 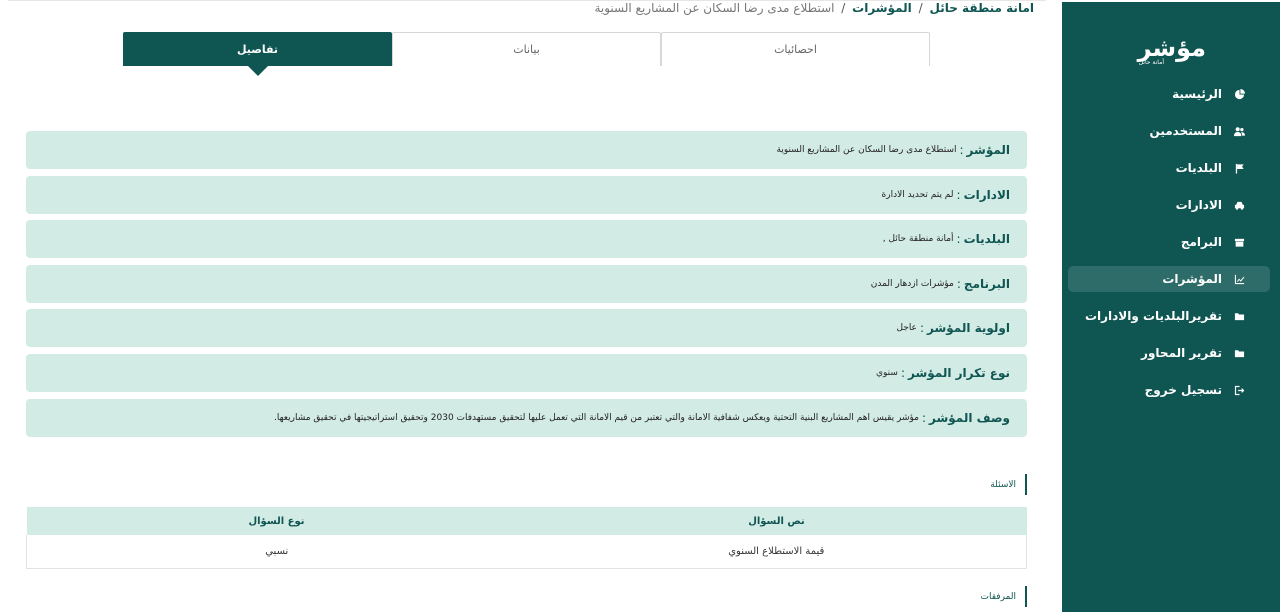 I want to click on sidebar-item-programs: البرامج, so click(x=1169, y=242).